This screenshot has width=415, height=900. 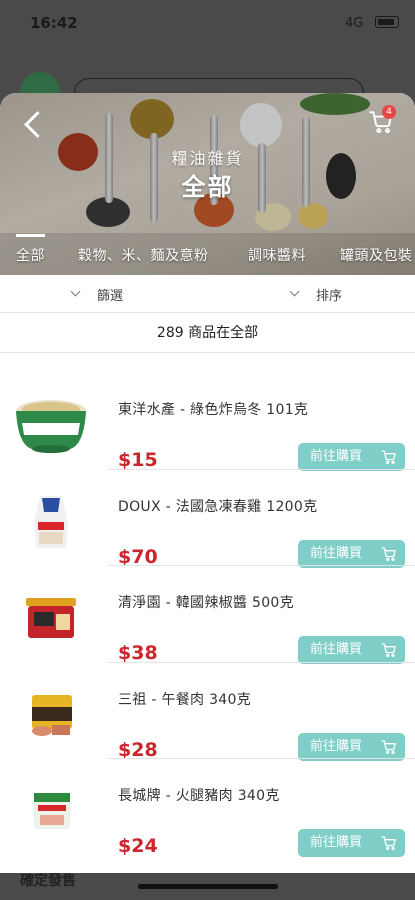 I want to click on product-name: 清淨園 - 韓國辣椒醬 500克, so click(x=206, y=603).